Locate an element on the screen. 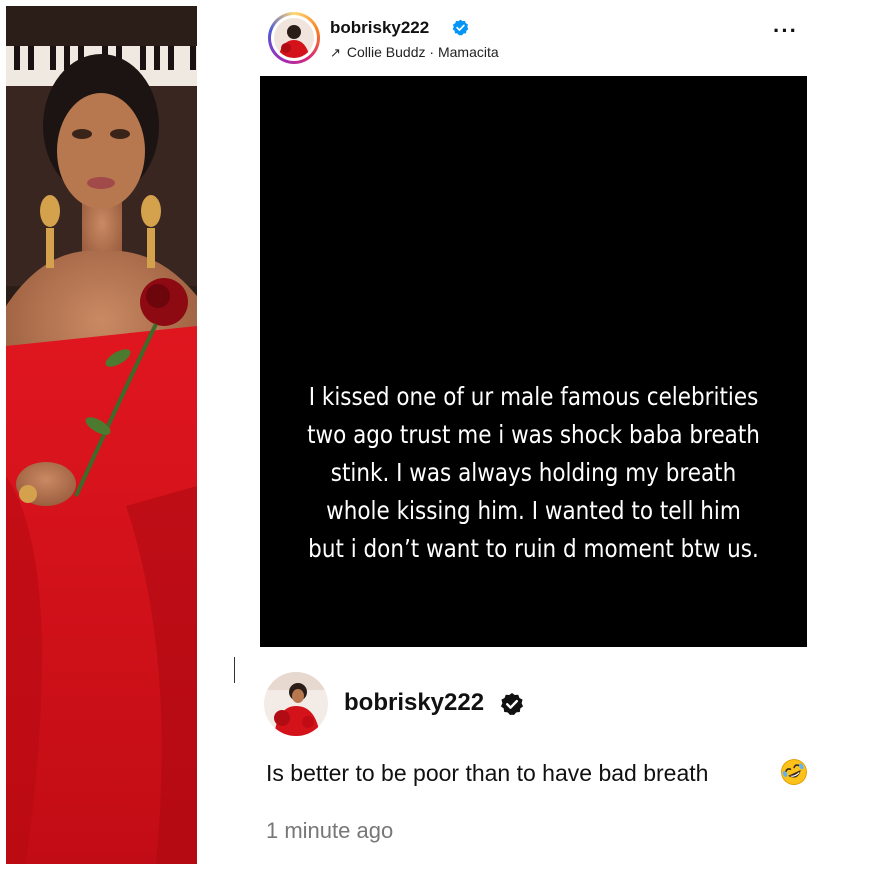 The width and height of the screenshot is (870, 870). arrow-up-right-icon: ↗ is located at coordinates (335, 52).